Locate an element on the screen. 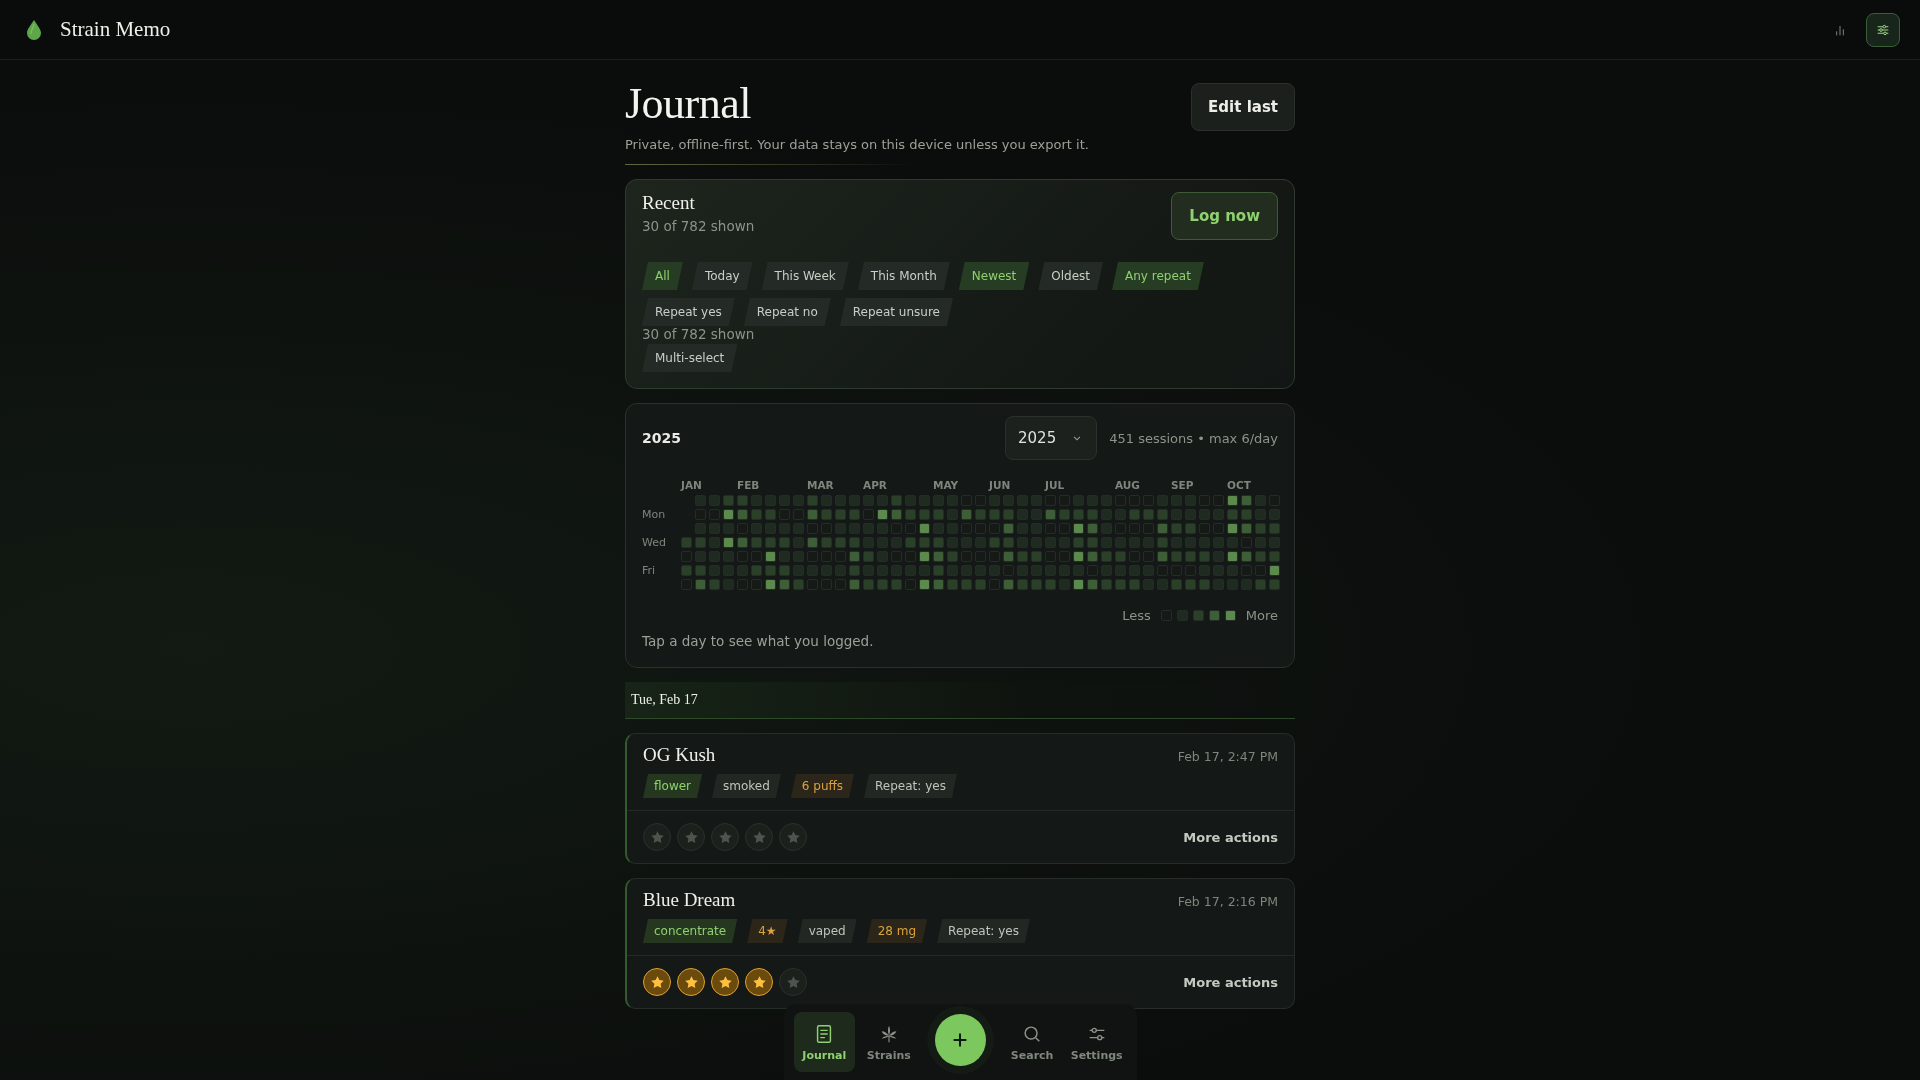 This screenshot has height=1080, width=1920. entry-tag: concentrate is located at coordinates (690, 931).